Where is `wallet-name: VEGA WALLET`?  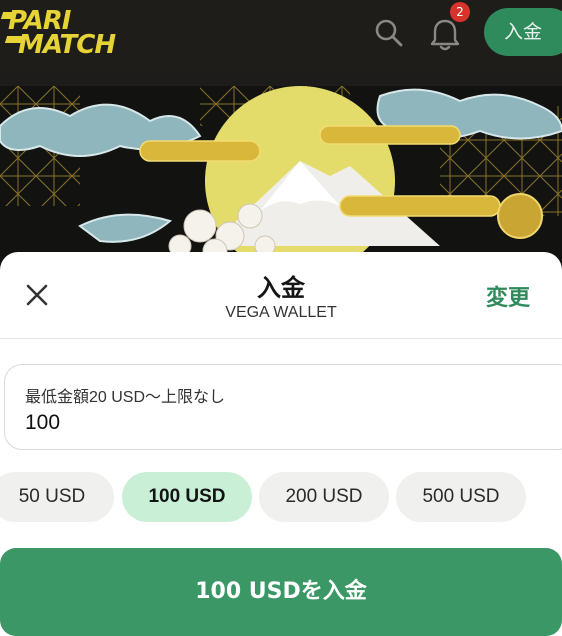
wallet-name: VEGA WALLET is located at coordinates (281, 312).